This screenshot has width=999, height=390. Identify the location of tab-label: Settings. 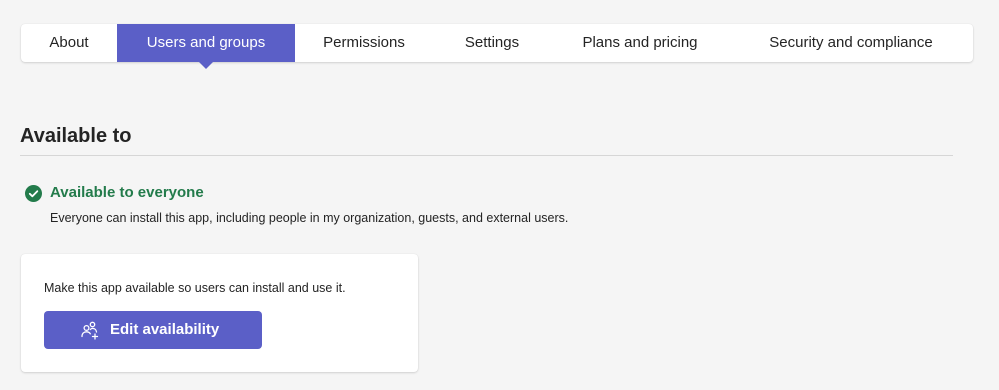
(492, 42).